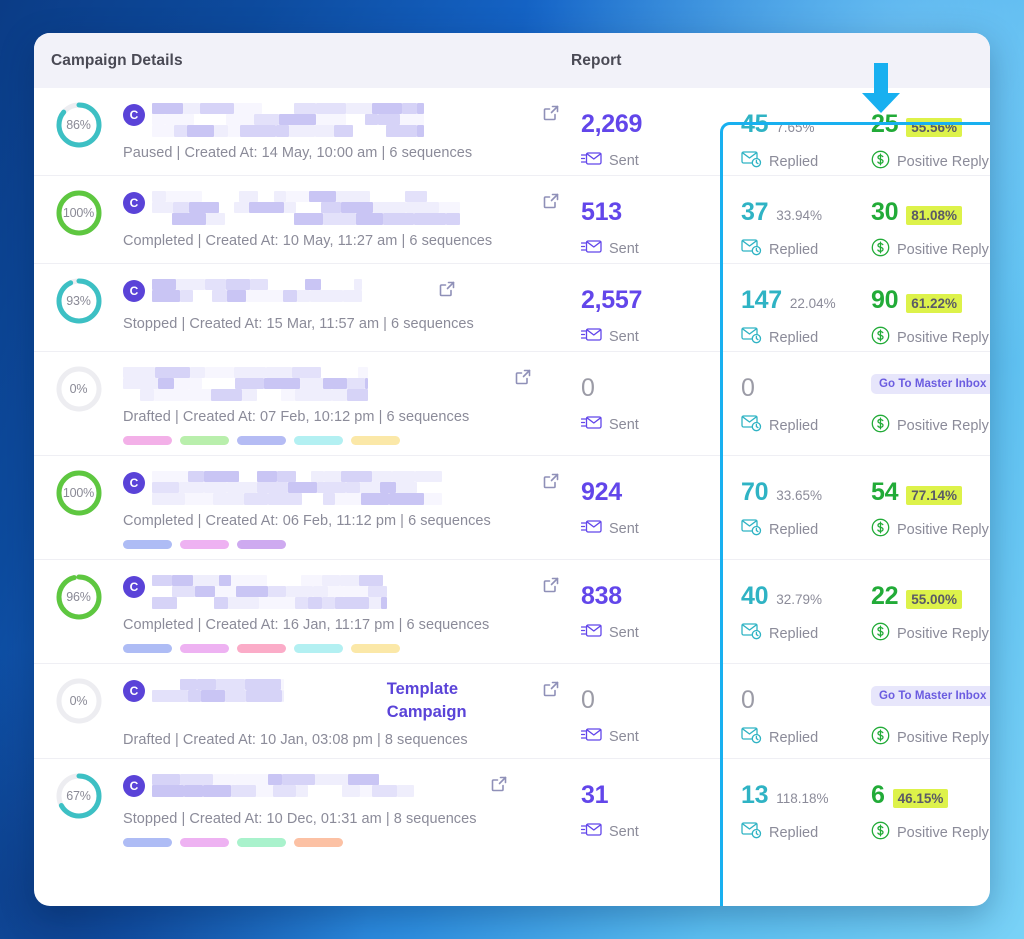 The image size is (1024, 939). What do you see at coordinates (649, 306) in the screenshot?
I see `stat-sent: 2,557 Sent` at bounding box center [649, 306].